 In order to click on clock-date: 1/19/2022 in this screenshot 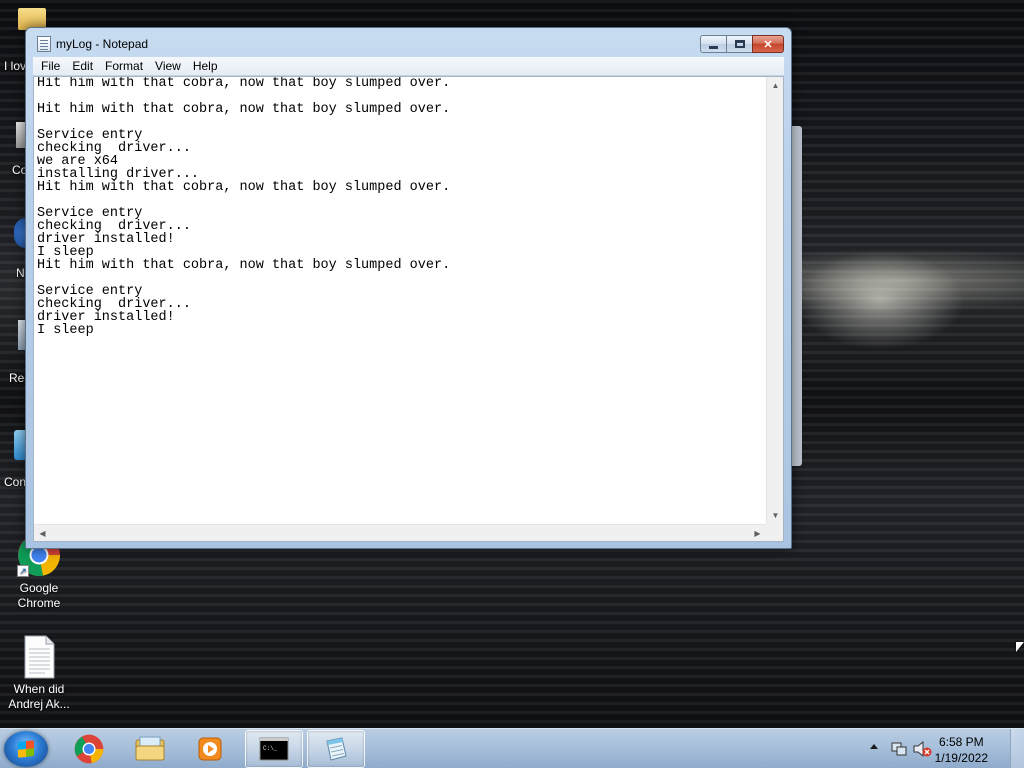, I will do `click(961, 758)`.